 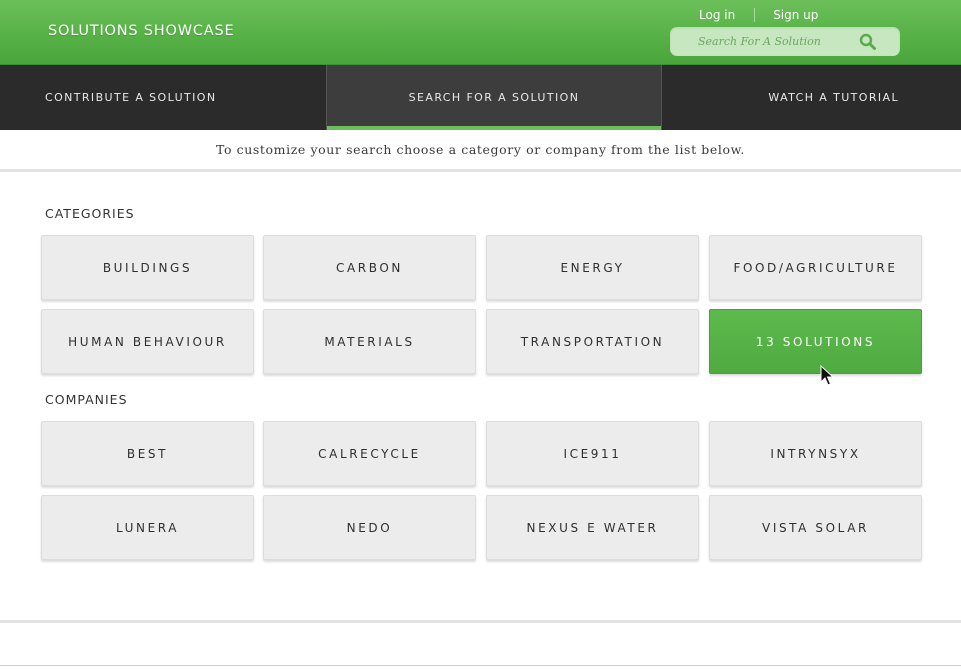 What do you see at coordinates (827, 377) in the screenshot?
I see `mouse-cursor-icon` at bounding box center [827, 377].